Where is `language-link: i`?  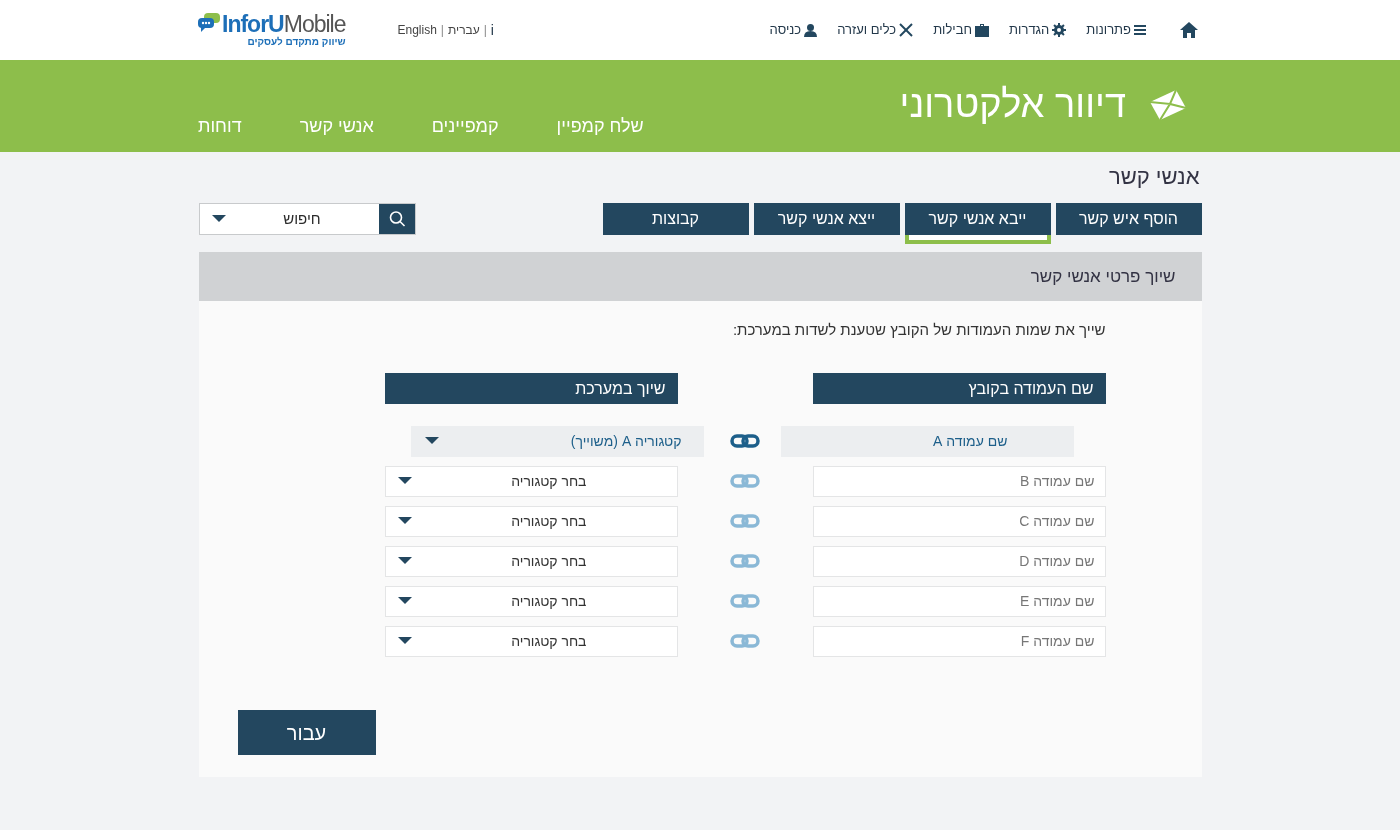
language-link: i is located at coordinates (492, 30).